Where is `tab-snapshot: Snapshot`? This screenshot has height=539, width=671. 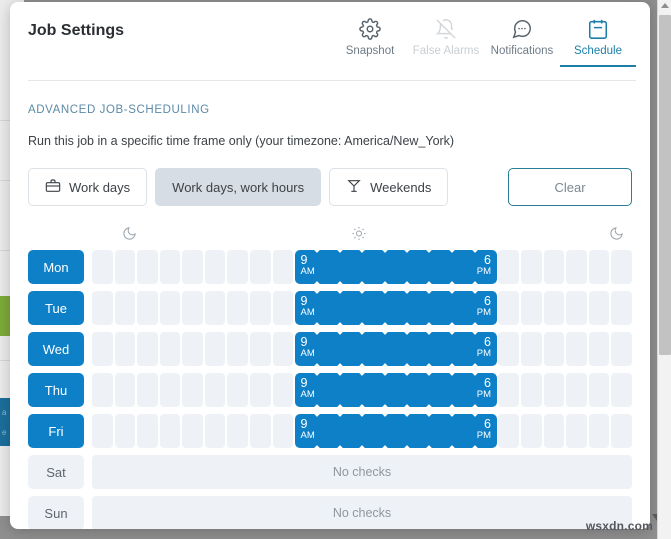
tab-snapshot: Snapshot is located at coordinates (370, 41).